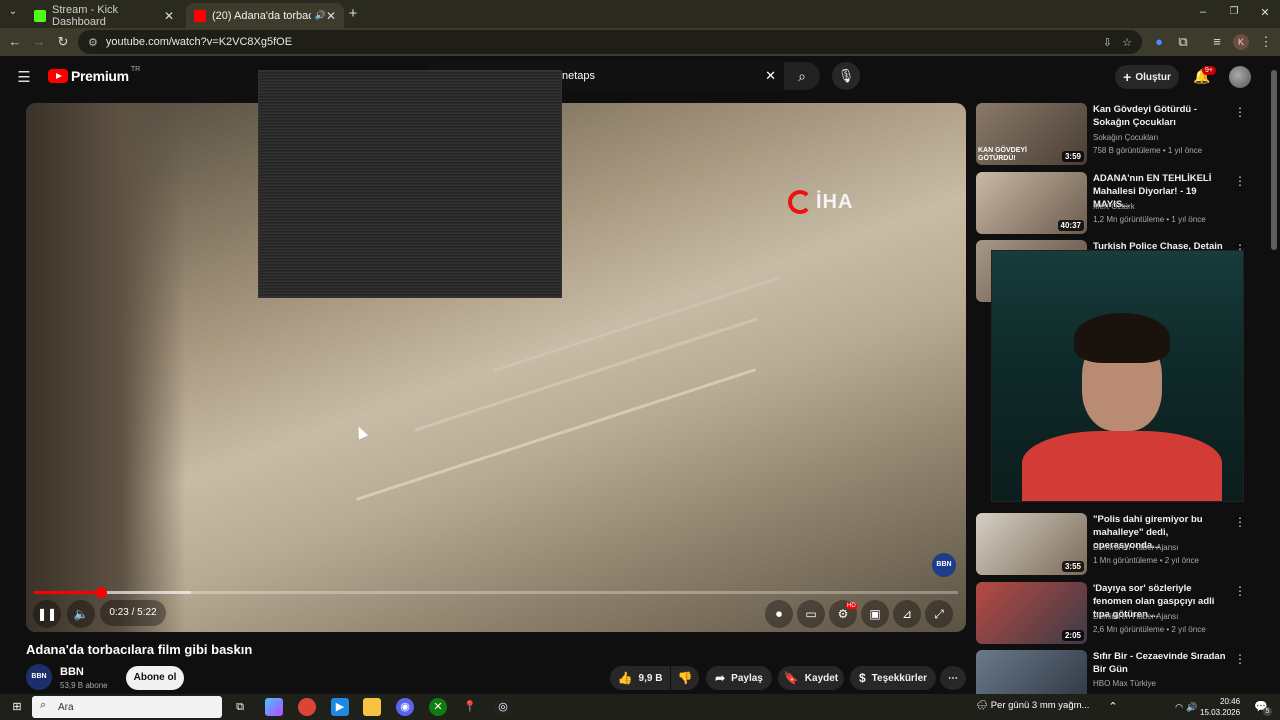  I want to click on dislike-button: 👎, so click(685, 678).